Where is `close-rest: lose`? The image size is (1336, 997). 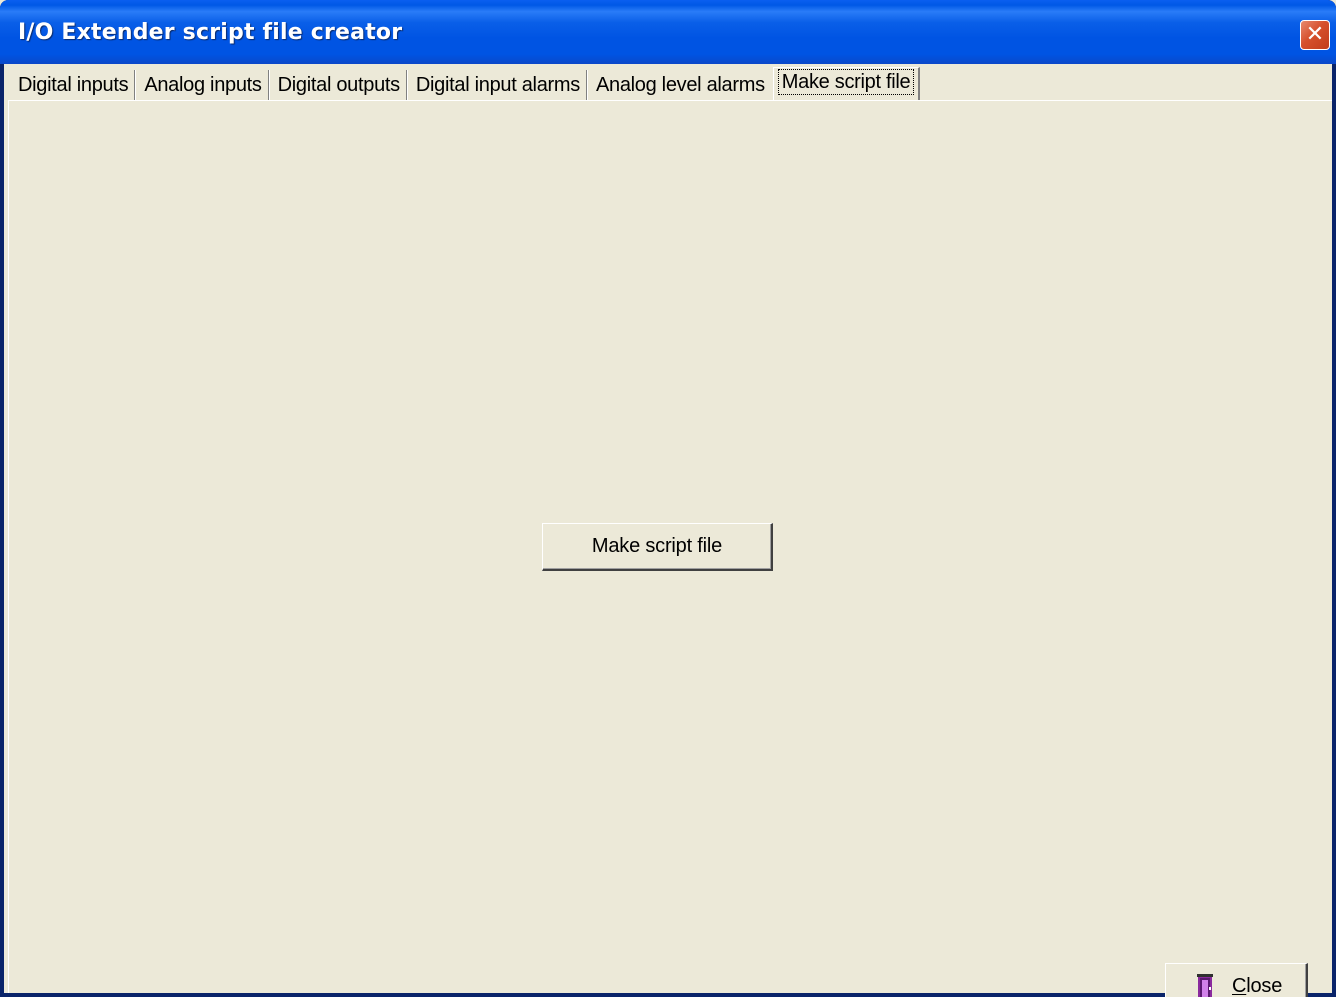
close-rest: lose is located at coordinates (1264, 986).